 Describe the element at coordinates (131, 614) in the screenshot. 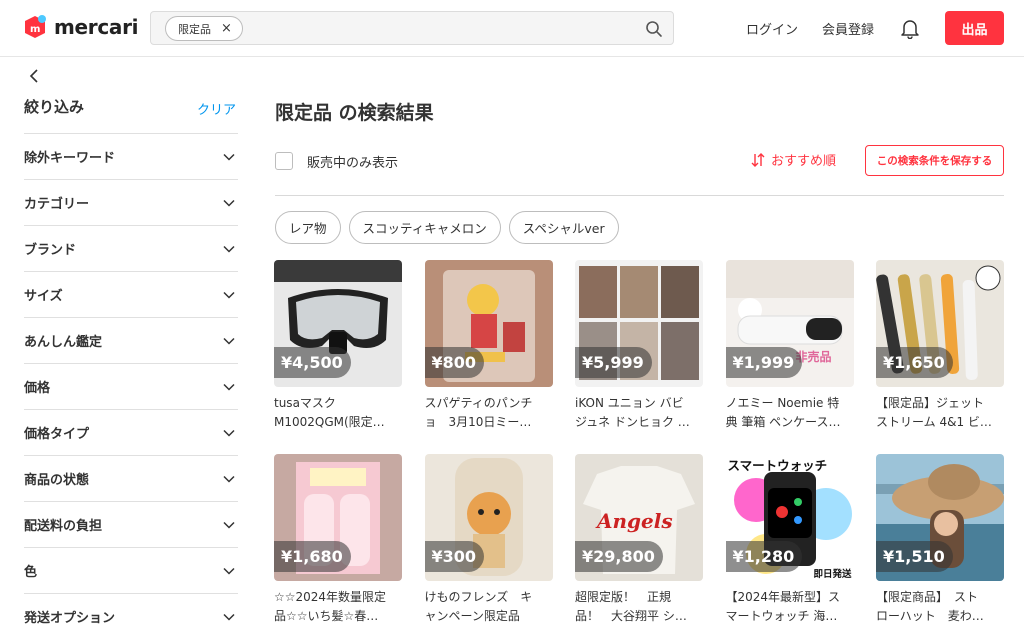

I see `filter-item: 発送オプション` at that location.